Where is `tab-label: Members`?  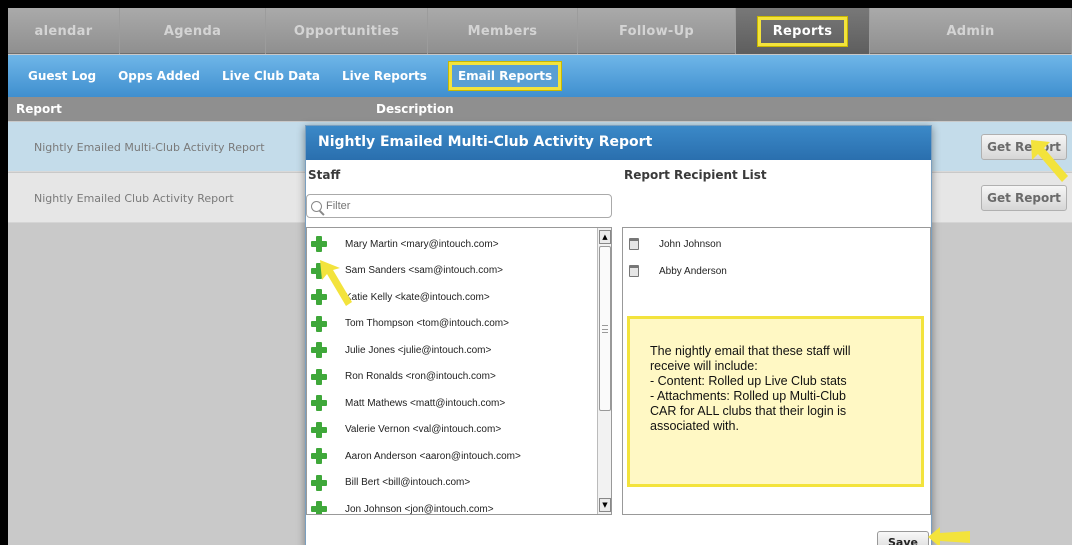 tab-label: Members is located at coordinates (502, 31).